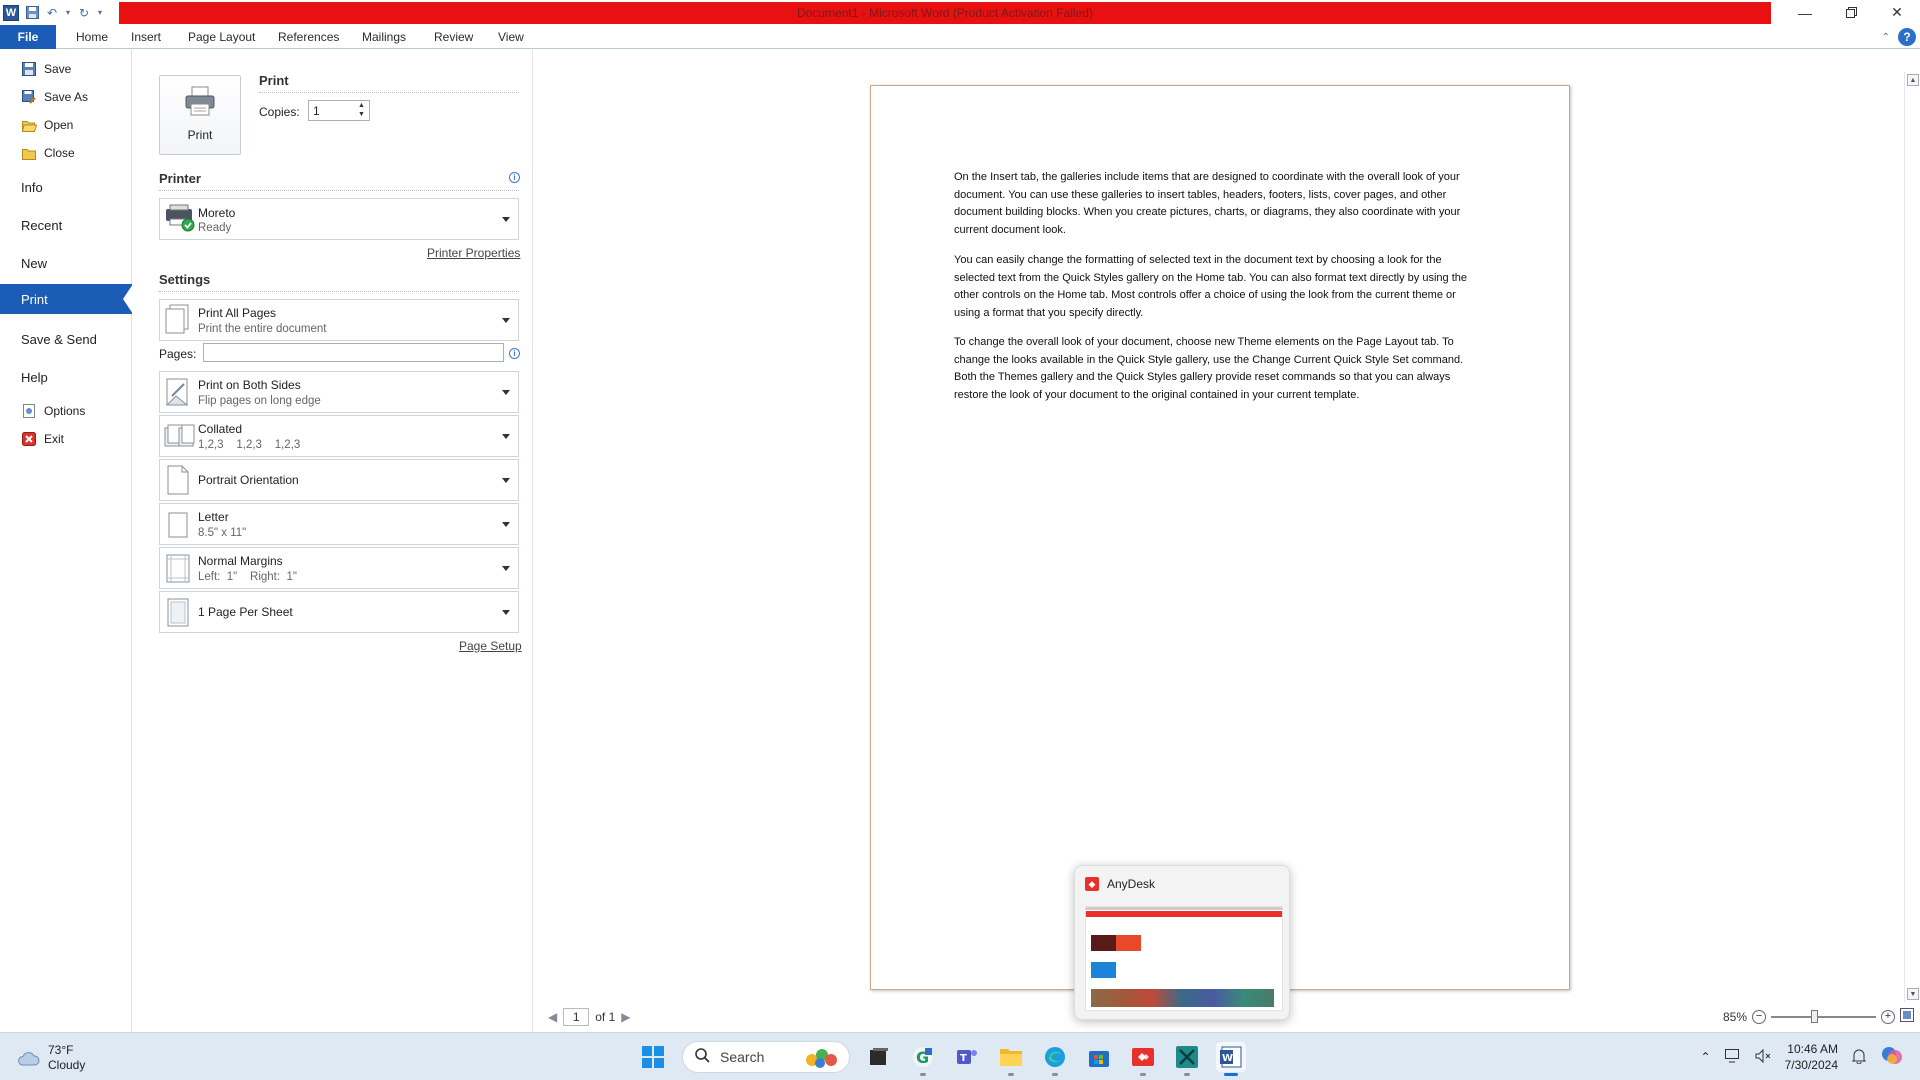  I want to click on undo-dropdown-icon: ▾, so click(68, 13).